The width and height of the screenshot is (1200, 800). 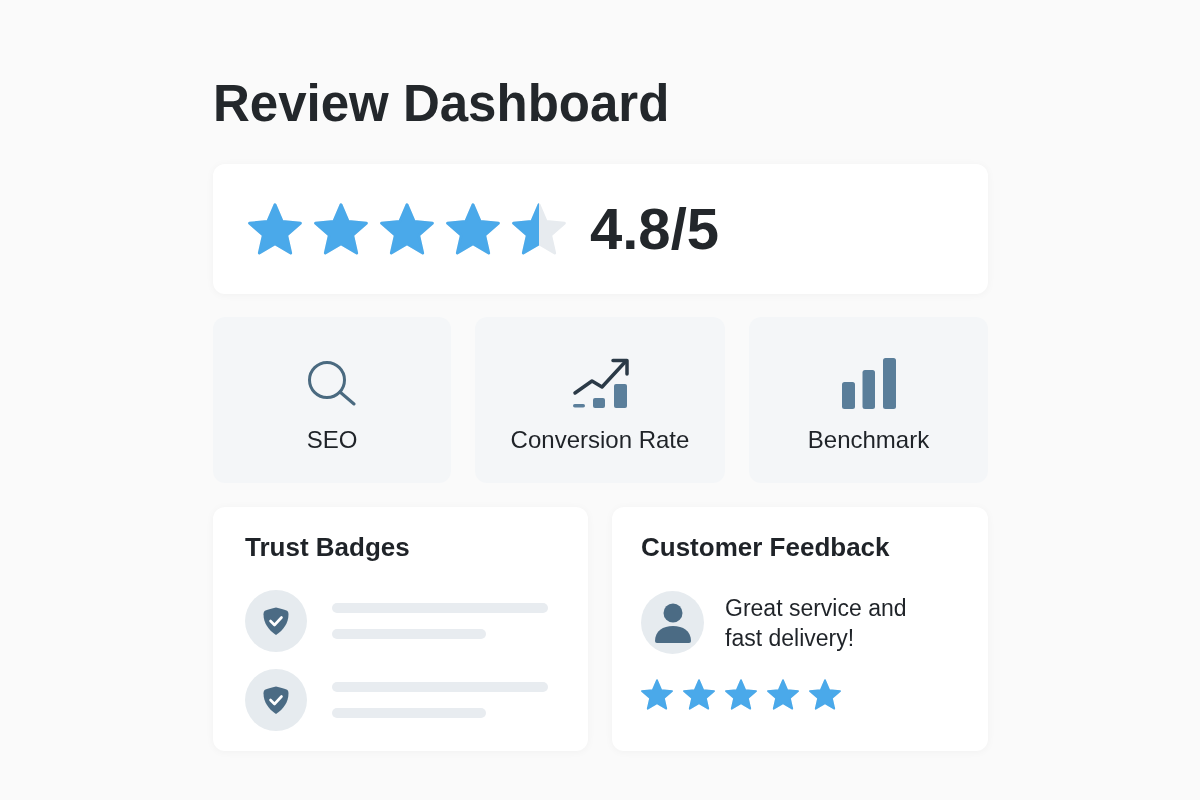 I want to click on bar-chart-icon, so click(x=868, y=383).